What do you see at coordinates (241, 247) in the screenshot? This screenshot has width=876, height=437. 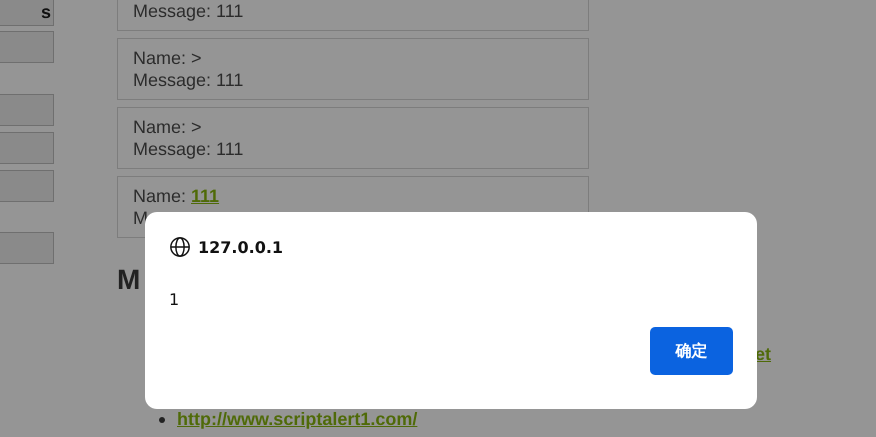 I see `dialog-title: 127.0.0.1` at bounding box center [241, 247].